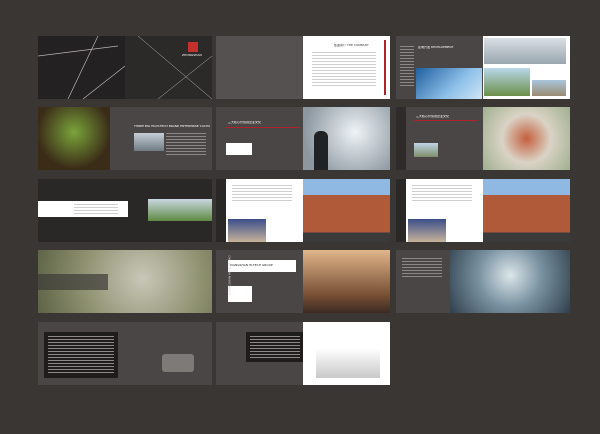 The width and height of the screenshot is (600, 434). I want to click on spread-building-a, so click(303, 210).